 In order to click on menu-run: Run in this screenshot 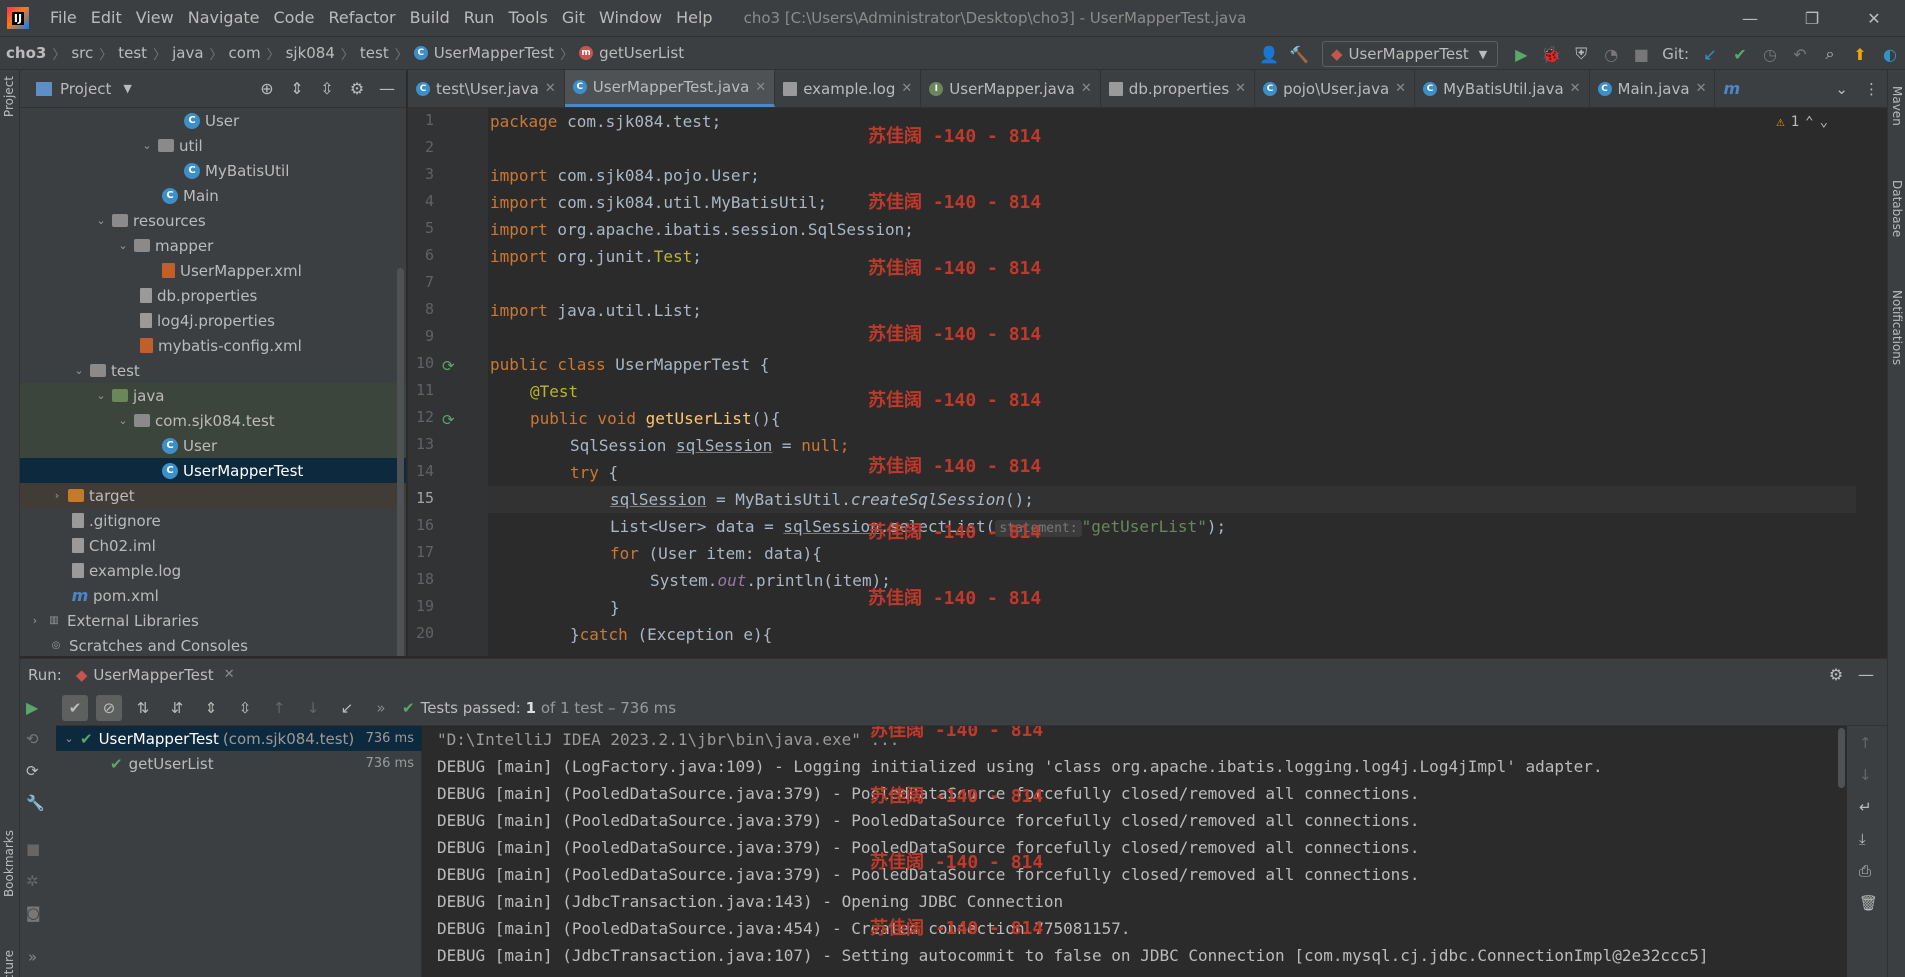, I will do `click(479, 18)`.